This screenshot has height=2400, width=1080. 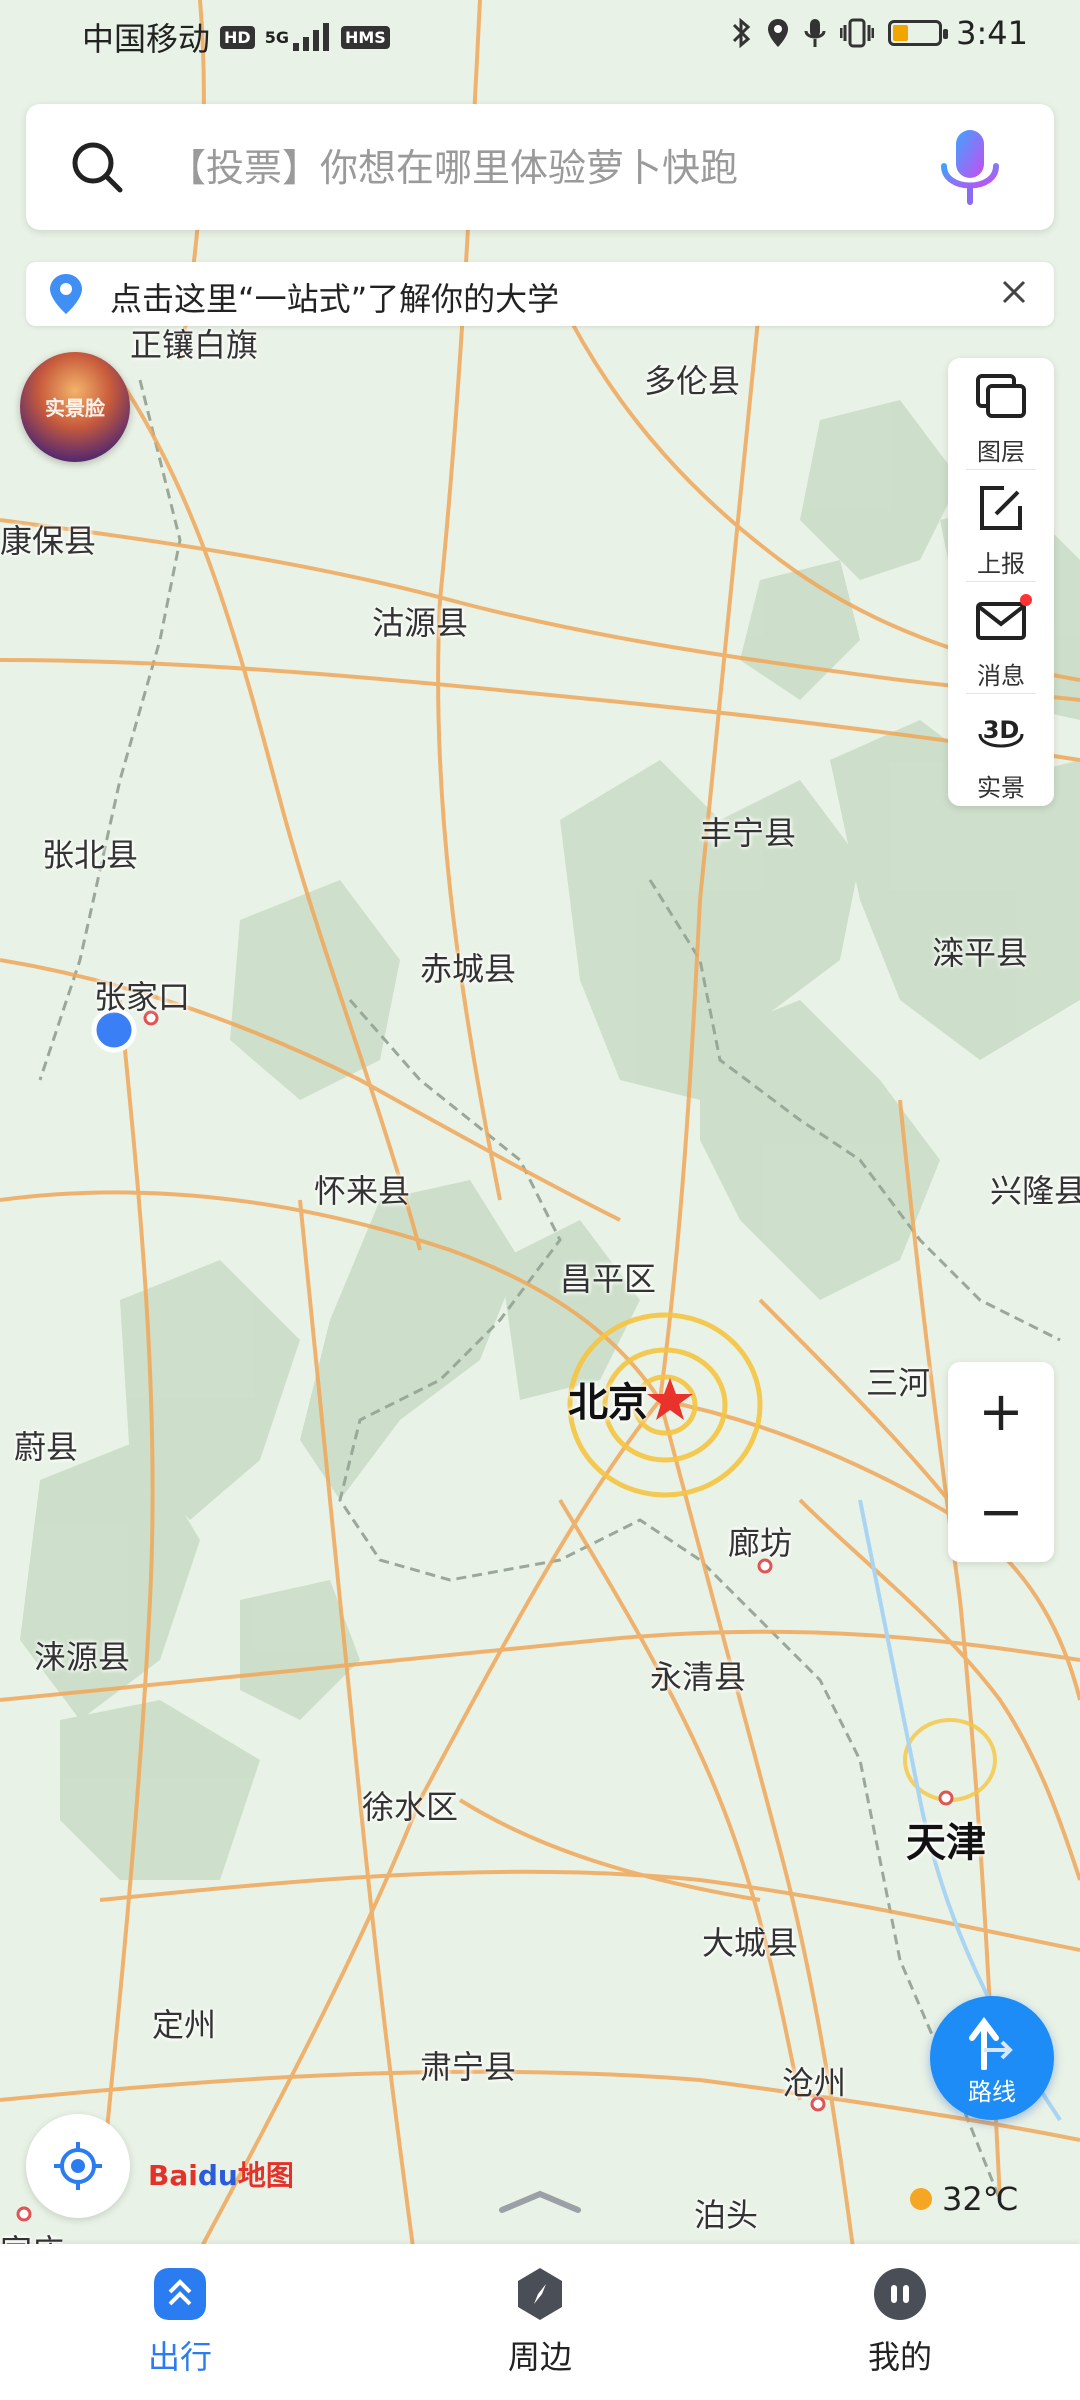 What do you see at coordinates (898, 1383) in the screenshot?
I see `map-label: 三河` at bounding box center [898, 1383].